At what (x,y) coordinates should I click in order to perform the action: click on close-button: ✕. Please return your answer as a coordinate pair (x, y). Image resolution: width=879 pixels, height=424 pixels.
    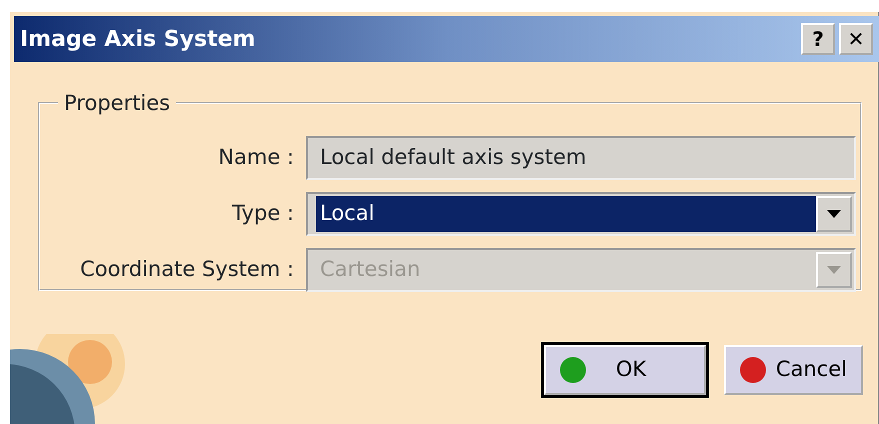
    Looking at the image, I should click on (856, 39).